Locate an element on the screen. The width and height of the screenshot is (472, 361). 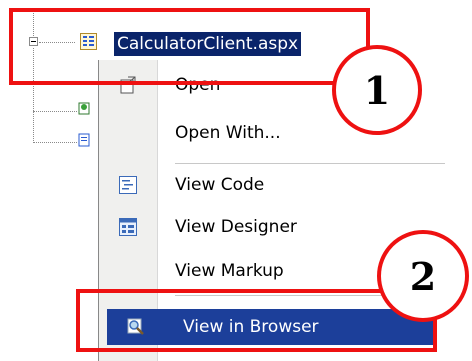
view-code-icon is located at coordinates (128, 185).